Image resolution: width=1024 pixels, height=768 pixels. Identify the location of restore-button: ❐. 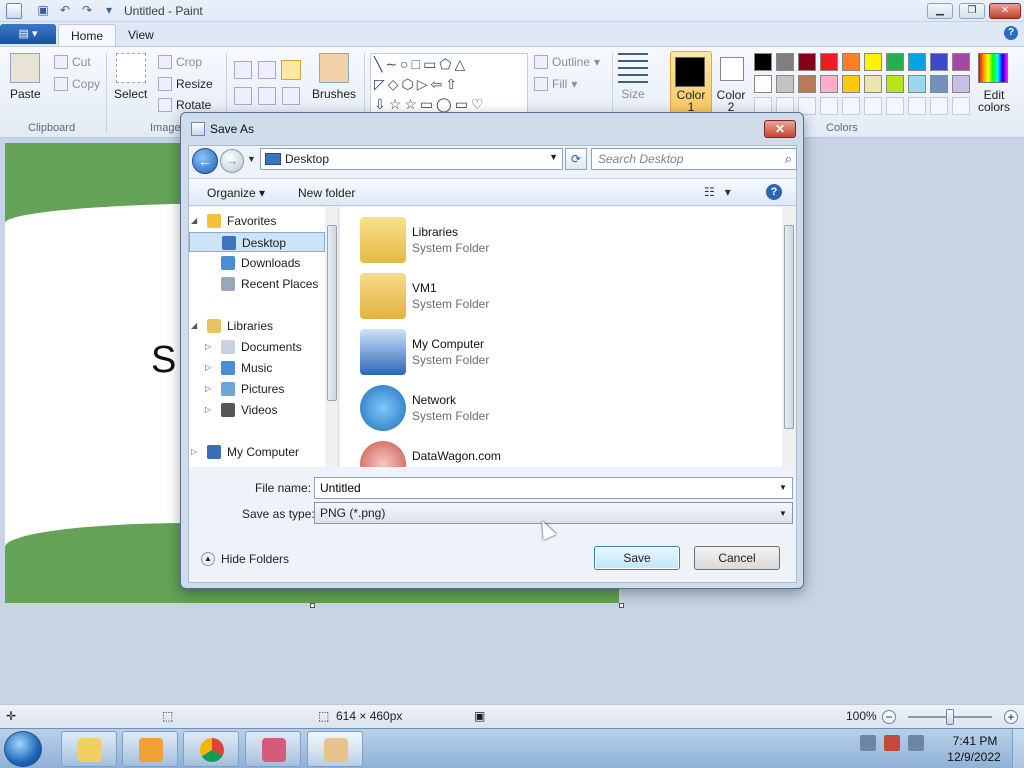
(972, 11).